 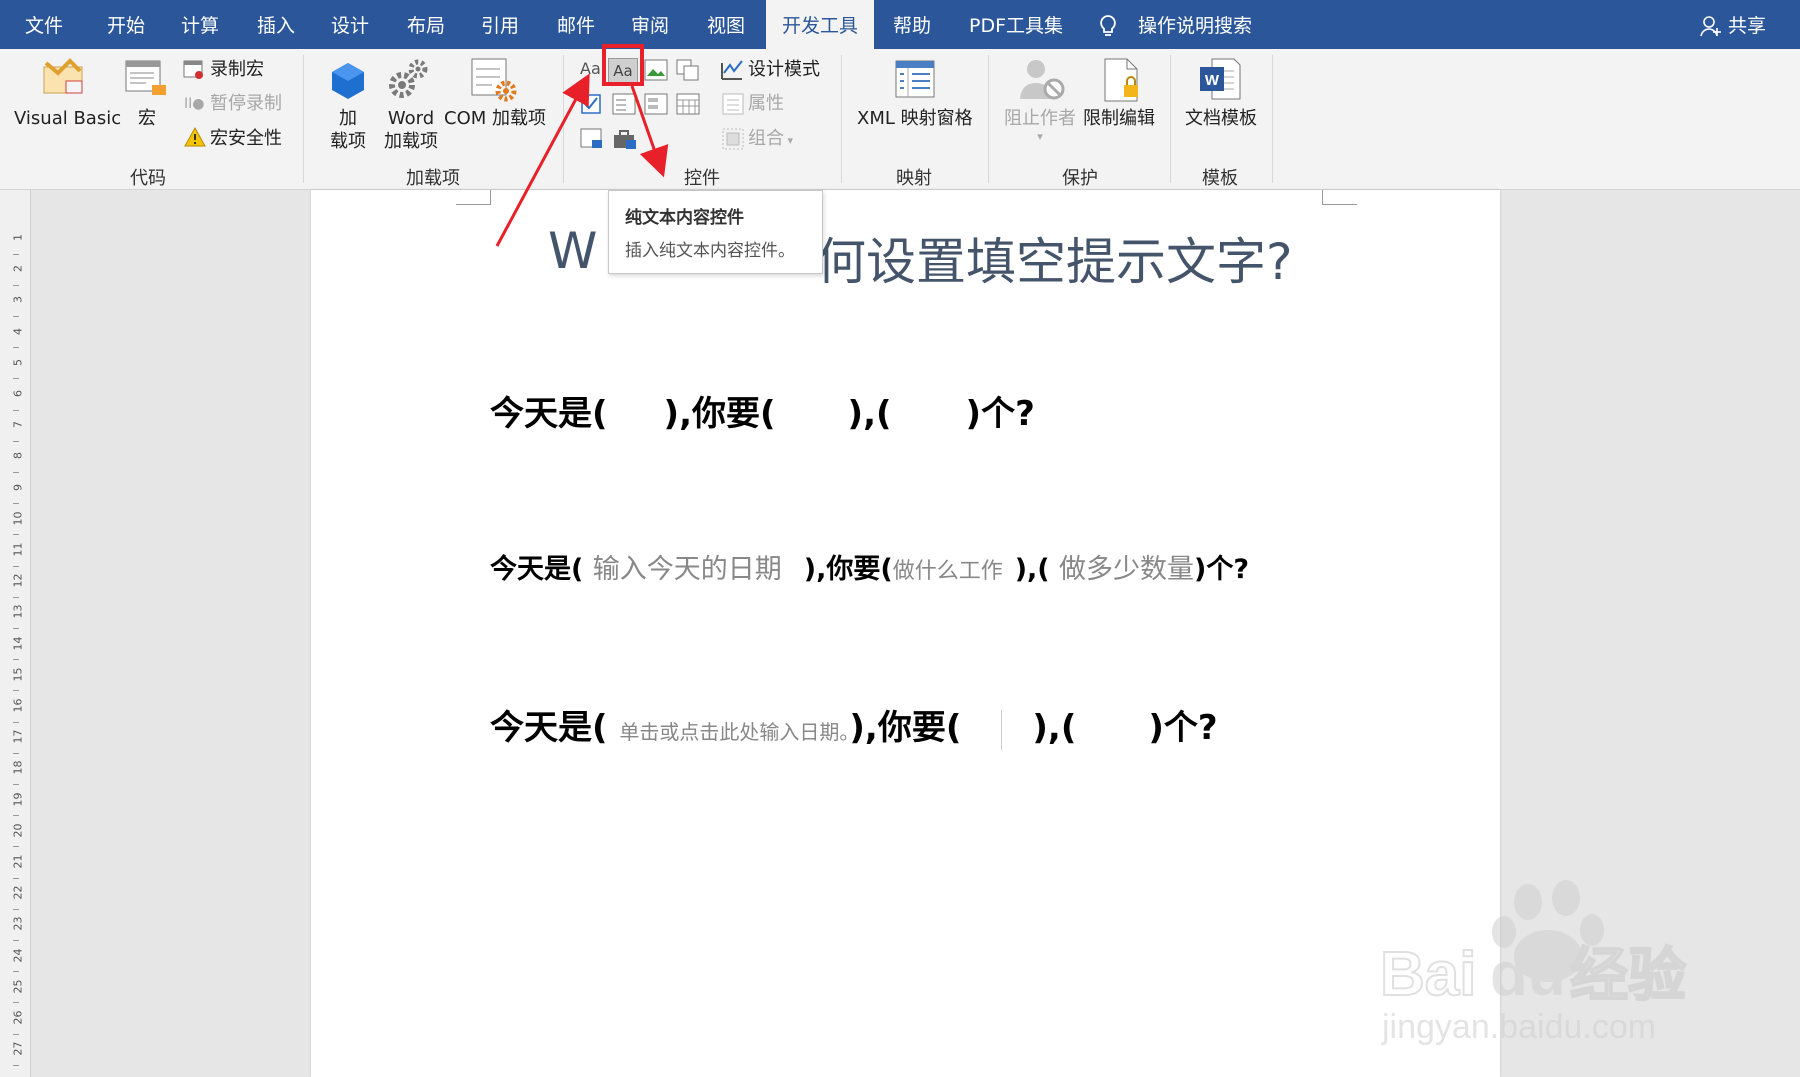 What do you see at coordinates (246, 139) in the screenshot?
I see `macro-security-button: 宏安全性` at bounding box center [246, 139].